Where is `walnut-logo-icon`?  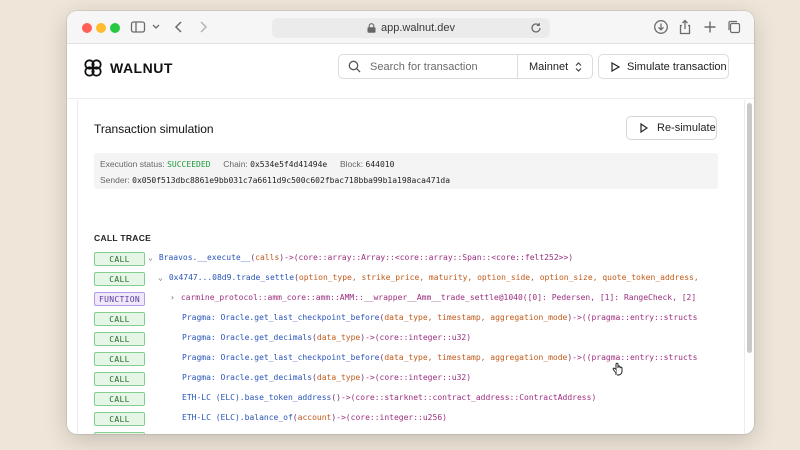
walnut-logo-icon is located at coordinates (93, 68).